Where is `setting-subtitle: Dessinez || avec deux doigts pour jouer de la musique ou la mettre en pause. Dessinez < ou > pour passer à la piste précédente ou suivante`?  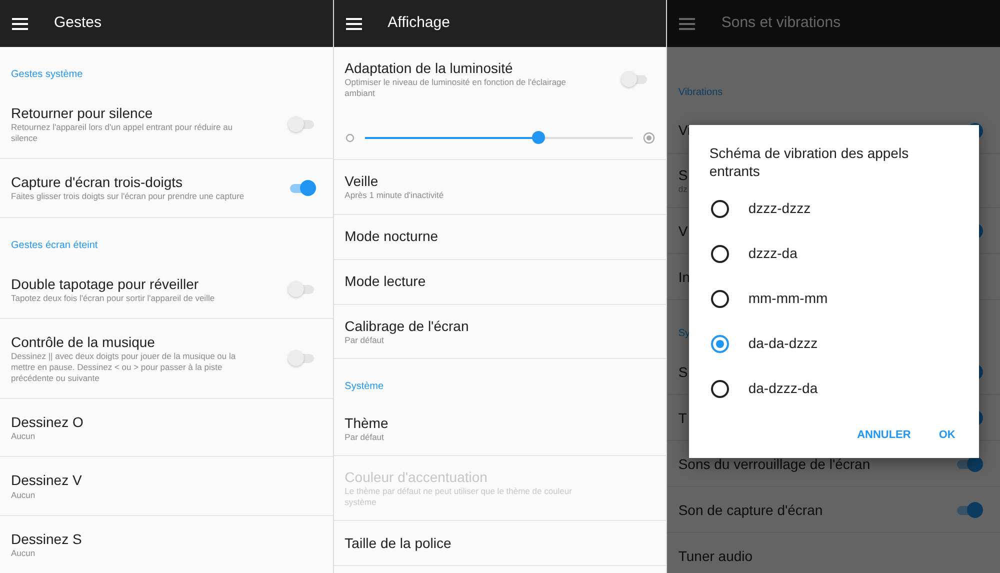 setting-subtitle: Dessinez || avec deux doigts pour jouer de la musique ou la mettre en pause. Dessinez < ou > pour passer à la piste précédente ou suivante is located at coordinates (124, 367).